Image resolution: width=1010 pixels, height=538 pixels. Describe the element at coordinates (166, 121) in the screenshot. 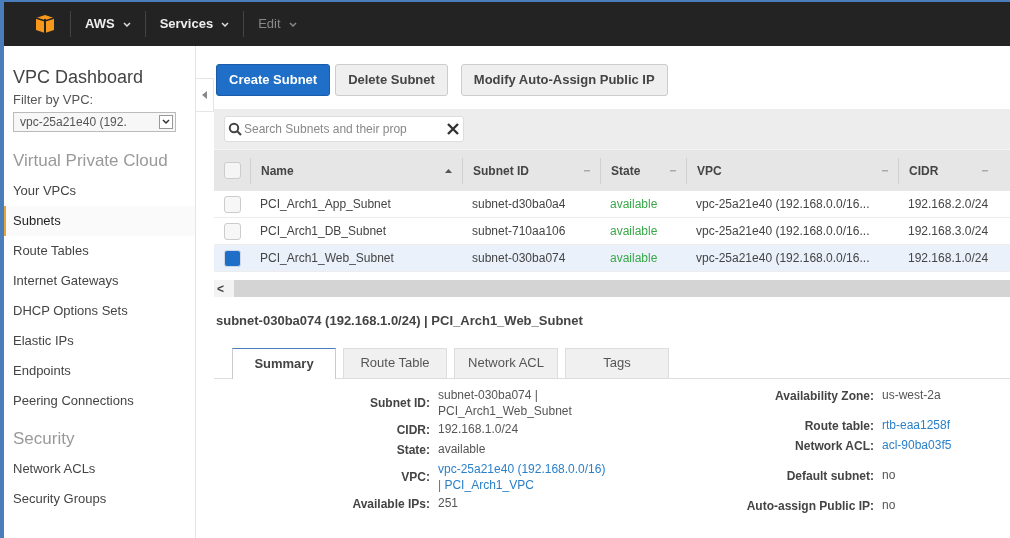

I see `dropdown-icon` at that location.